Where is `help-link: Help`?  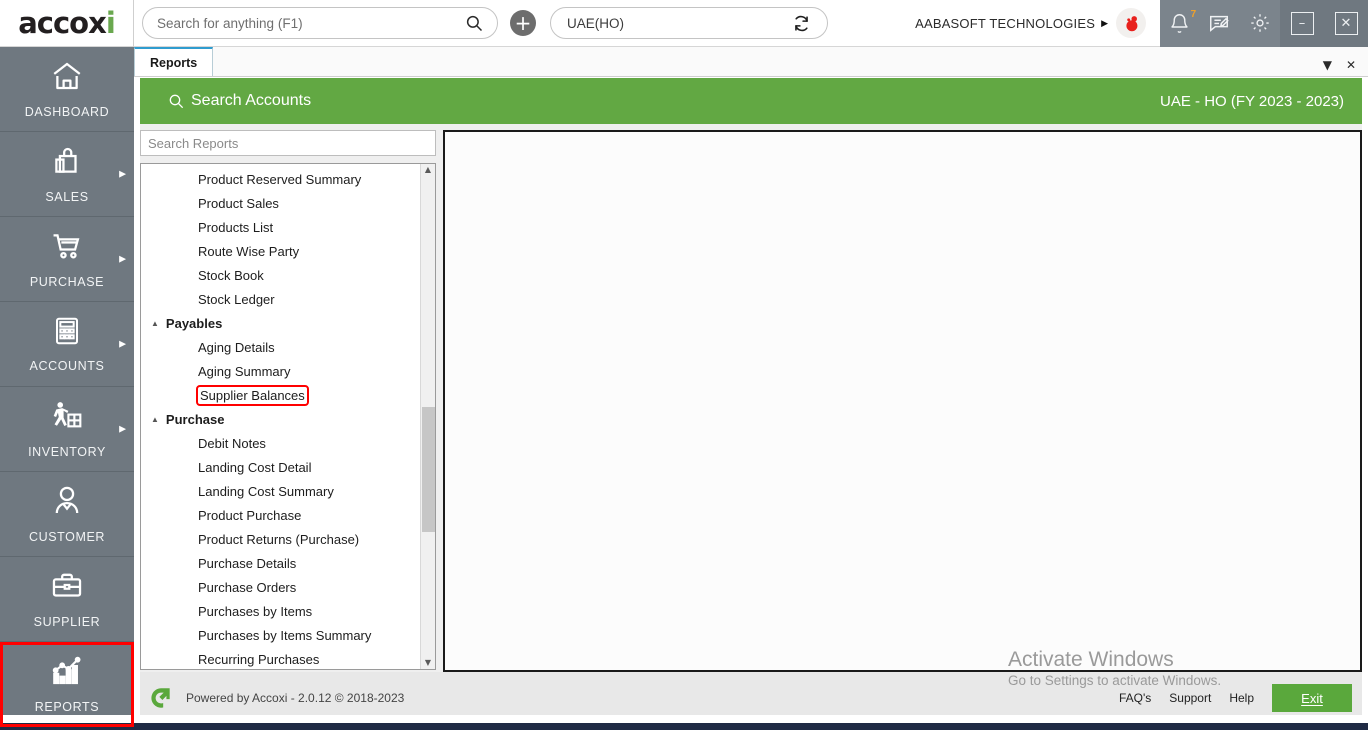 help-link: Help is located at coordinates (1241, 698).